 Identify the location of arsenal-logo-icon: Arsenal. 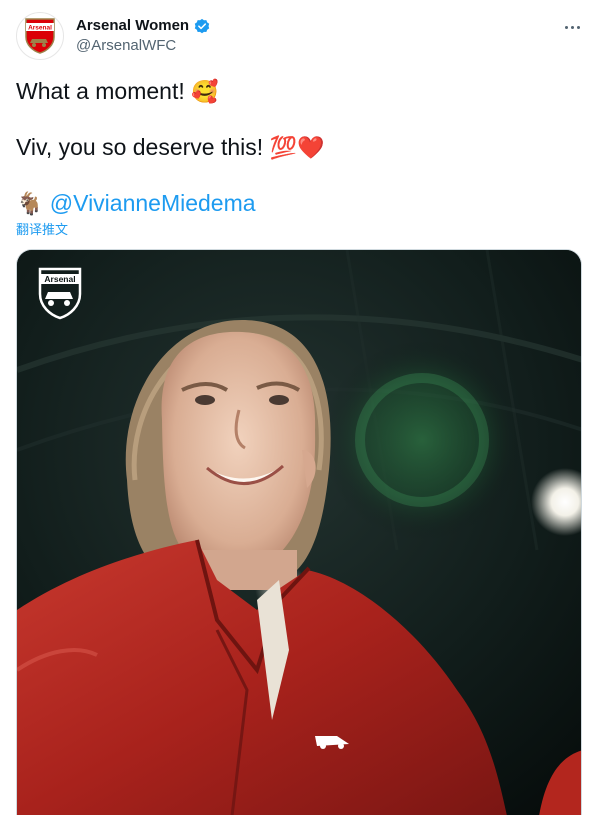
(60, 293).